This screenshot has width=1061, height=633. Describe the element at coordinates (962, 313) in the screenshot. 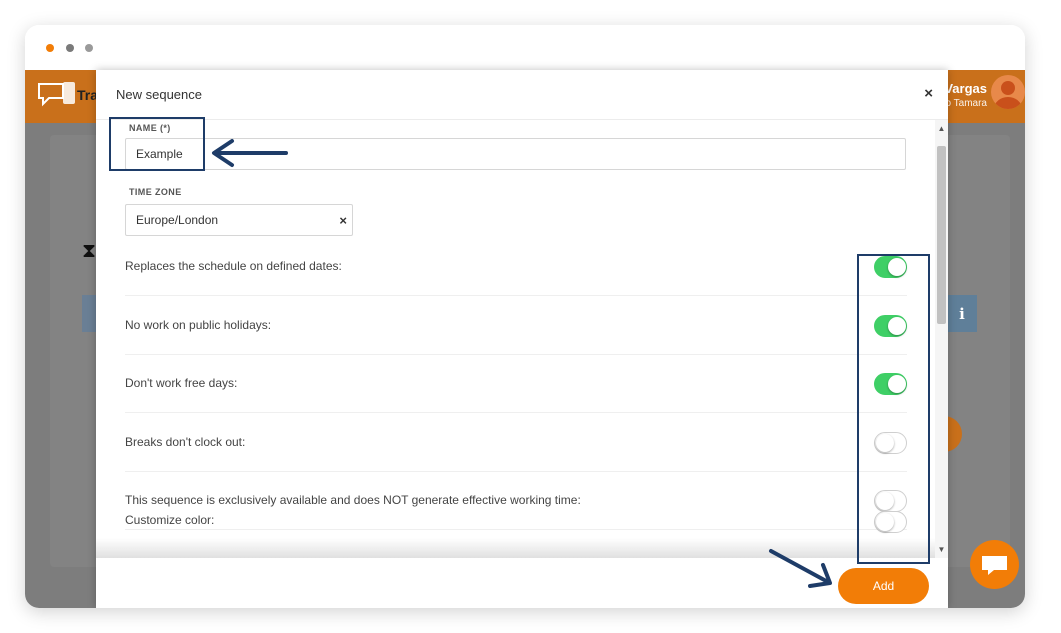

I see `info-button: i` at that location.